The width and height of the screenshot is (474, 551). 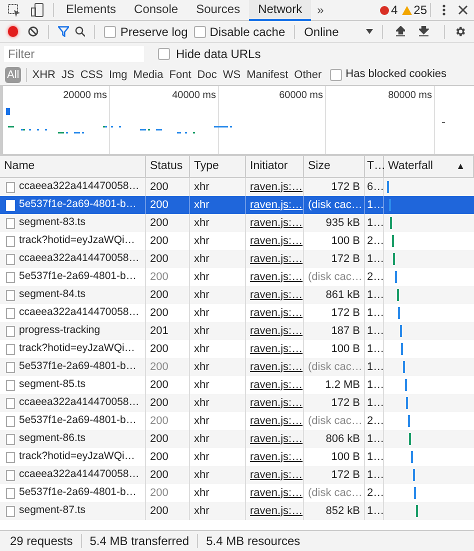 I want to click on filter-field: Filter, so click(x=74, y=54).